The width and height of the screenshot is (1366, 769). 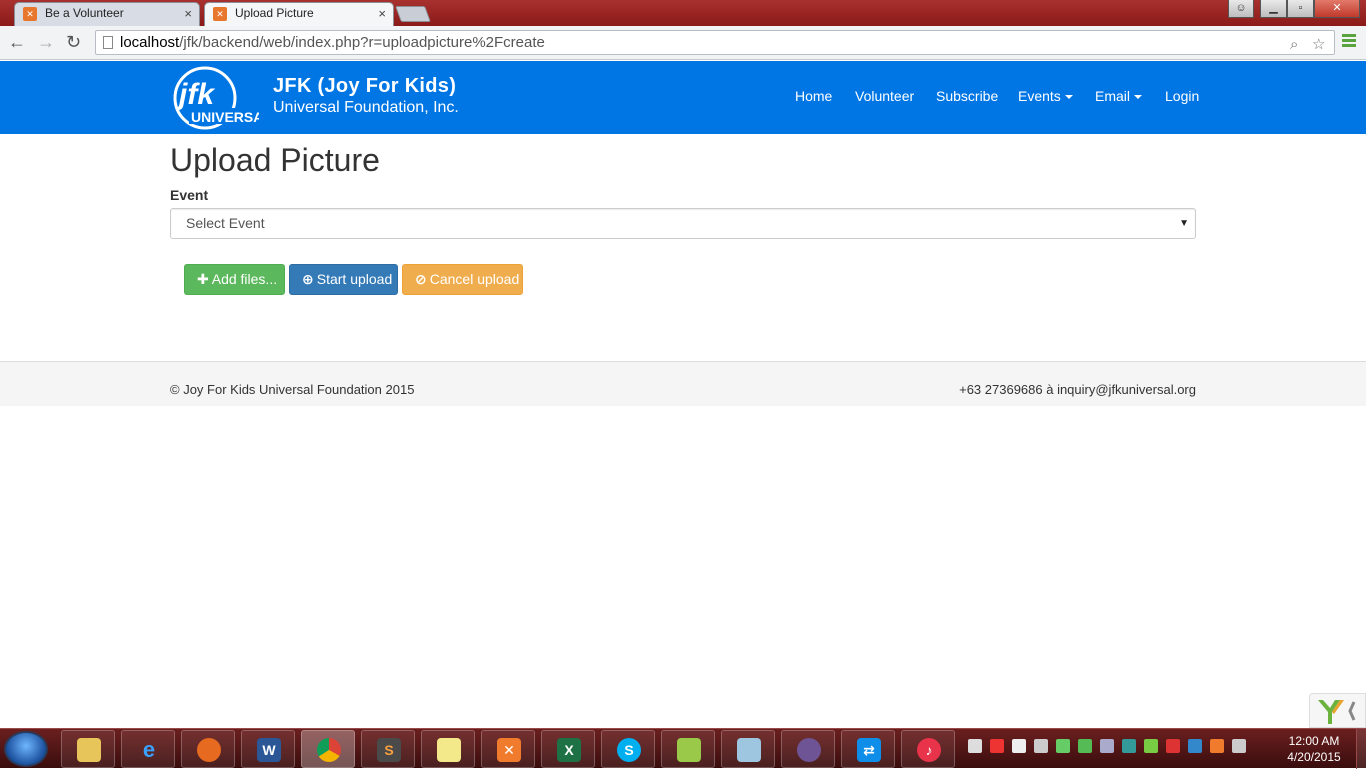 I want to click on firefox-icon, so click(x=209, y=750).